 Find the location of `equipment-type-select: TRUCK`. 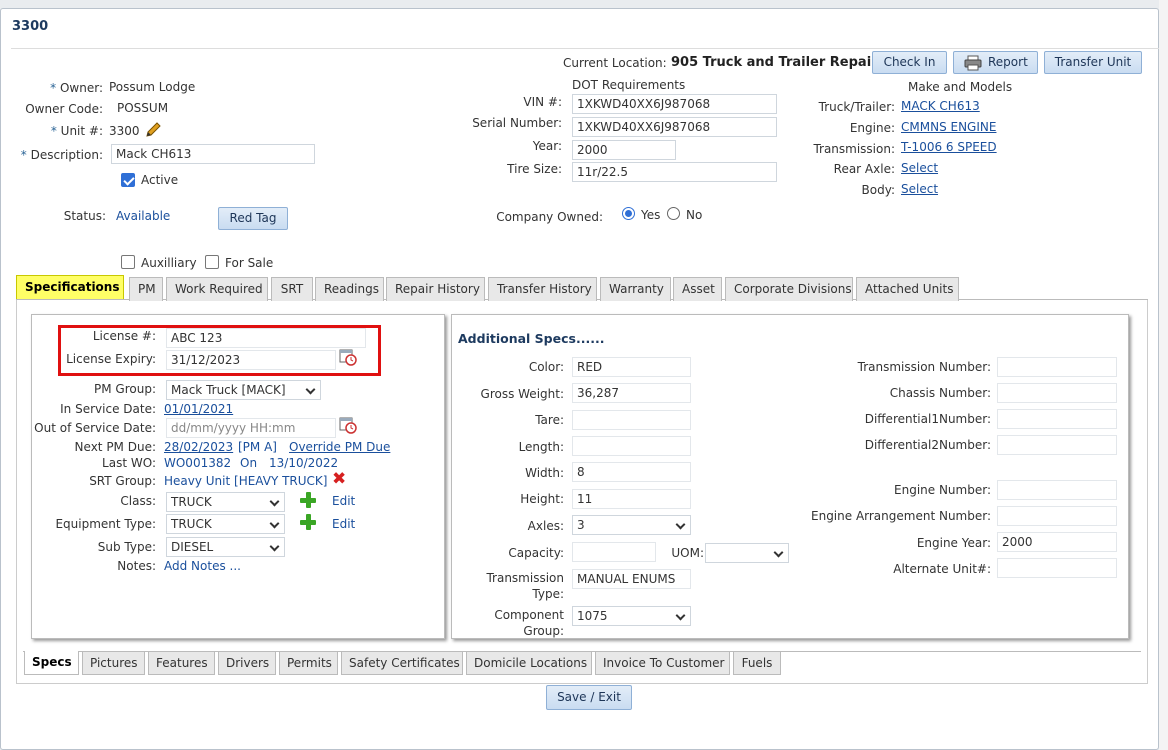

equipment-type-select: TRUCK is located at coordinates (225, 524).